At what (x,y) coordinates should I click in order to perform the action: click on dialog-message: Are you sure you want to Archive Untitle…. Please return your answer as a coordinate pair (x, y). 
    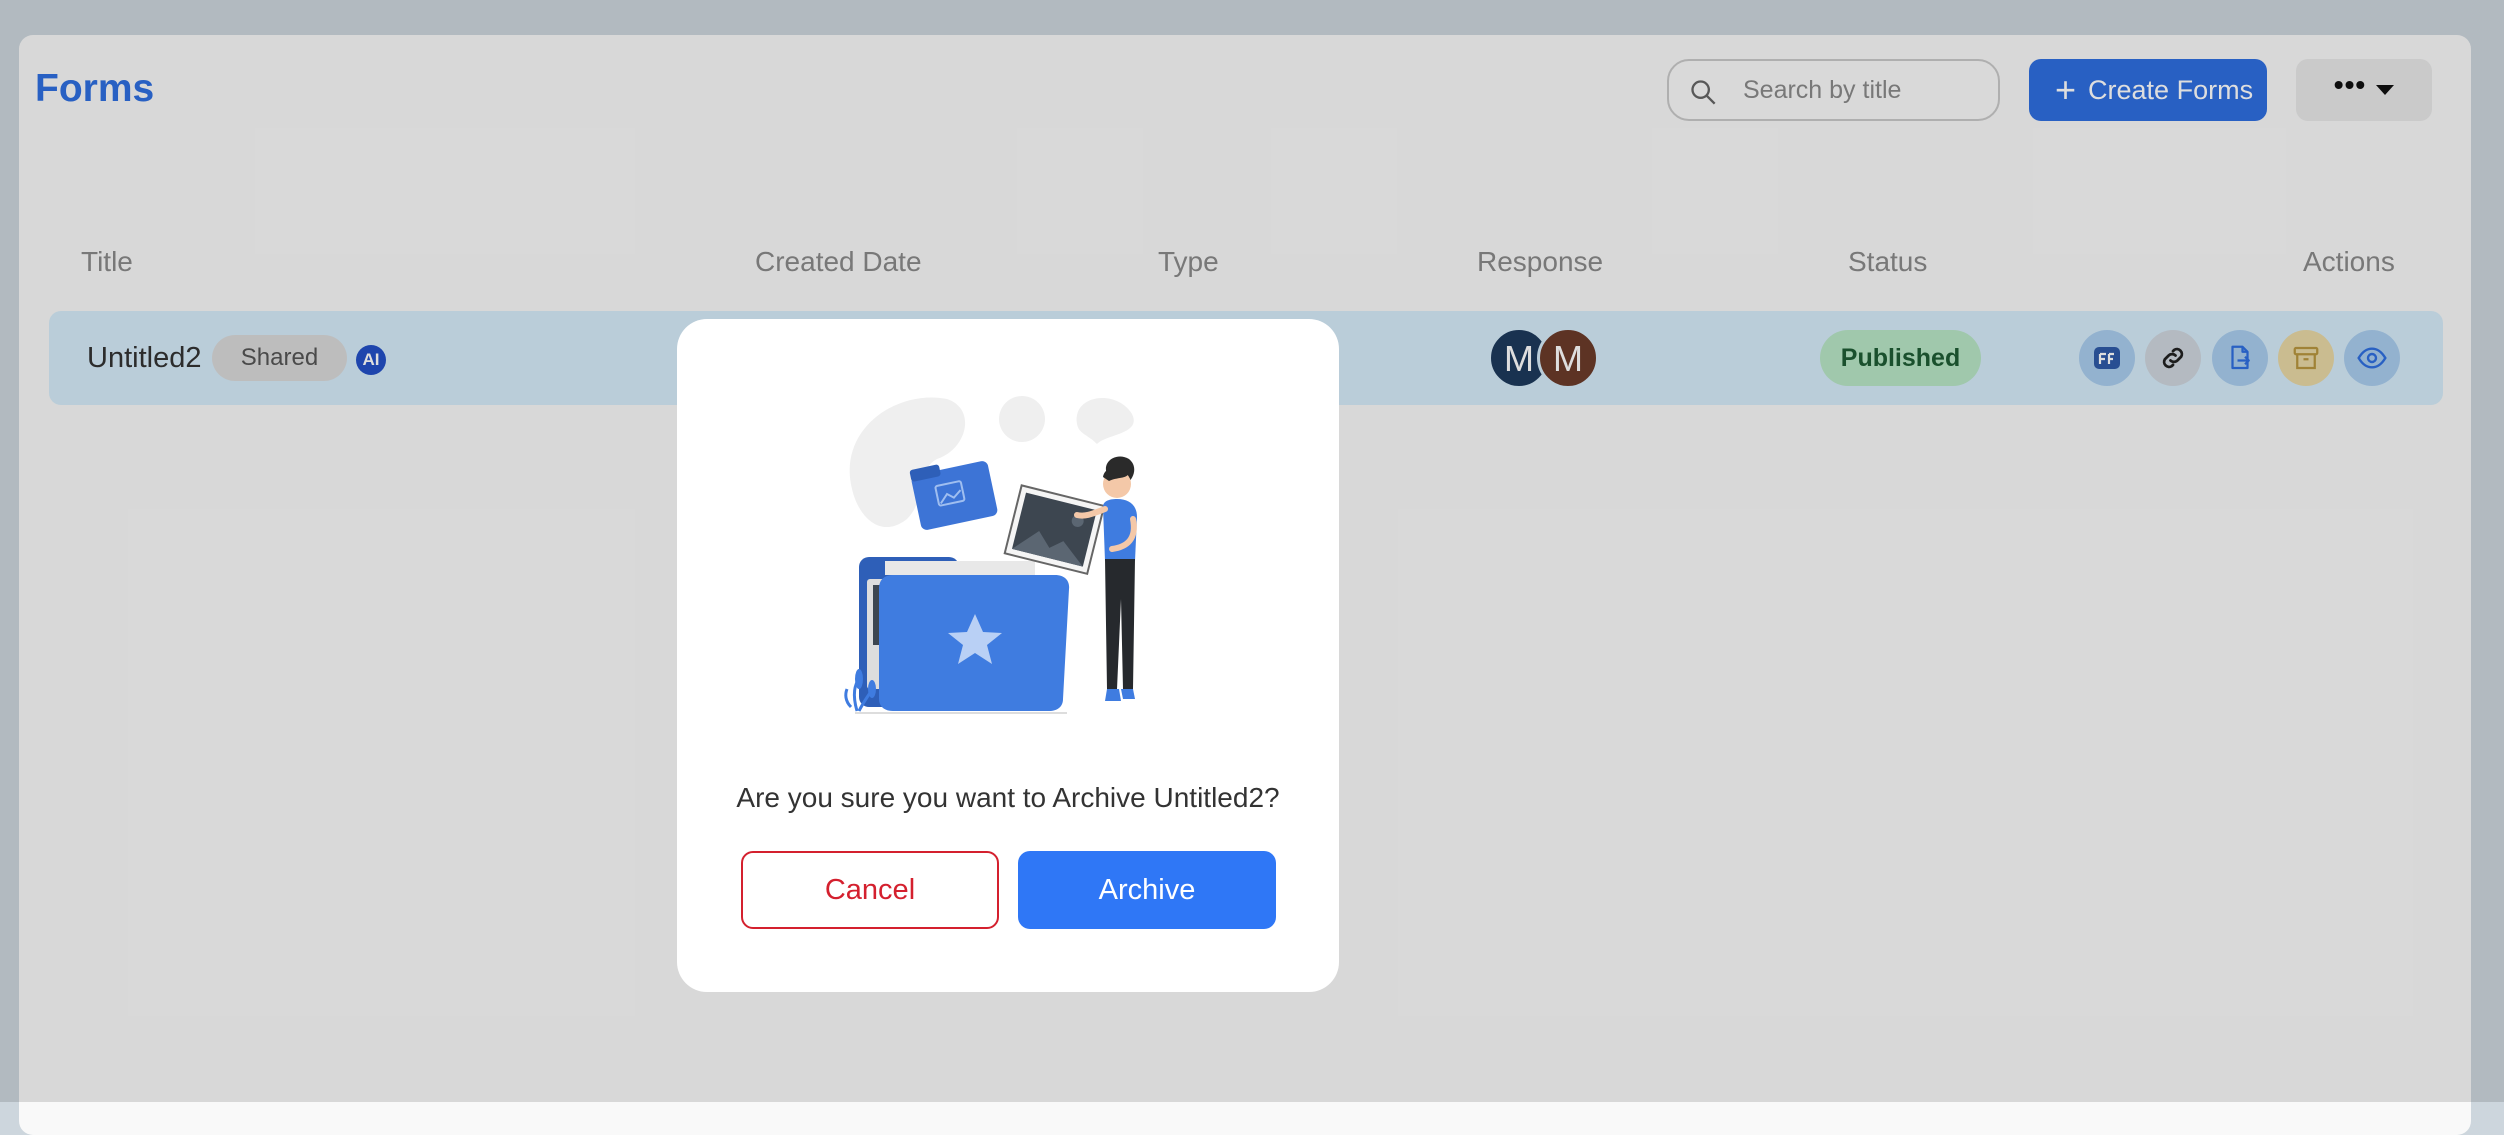
    Looking at the image, I should click on (1008, 797).